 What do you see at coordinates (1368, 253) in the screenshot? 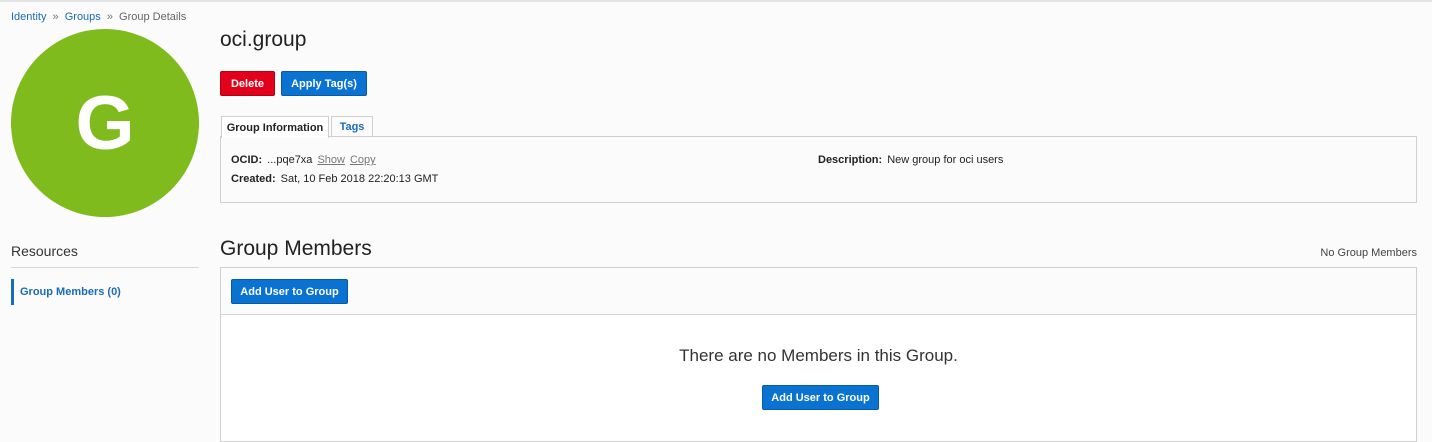
I see `group-members-status: No Group Members` at bounding box center [1368, 253].